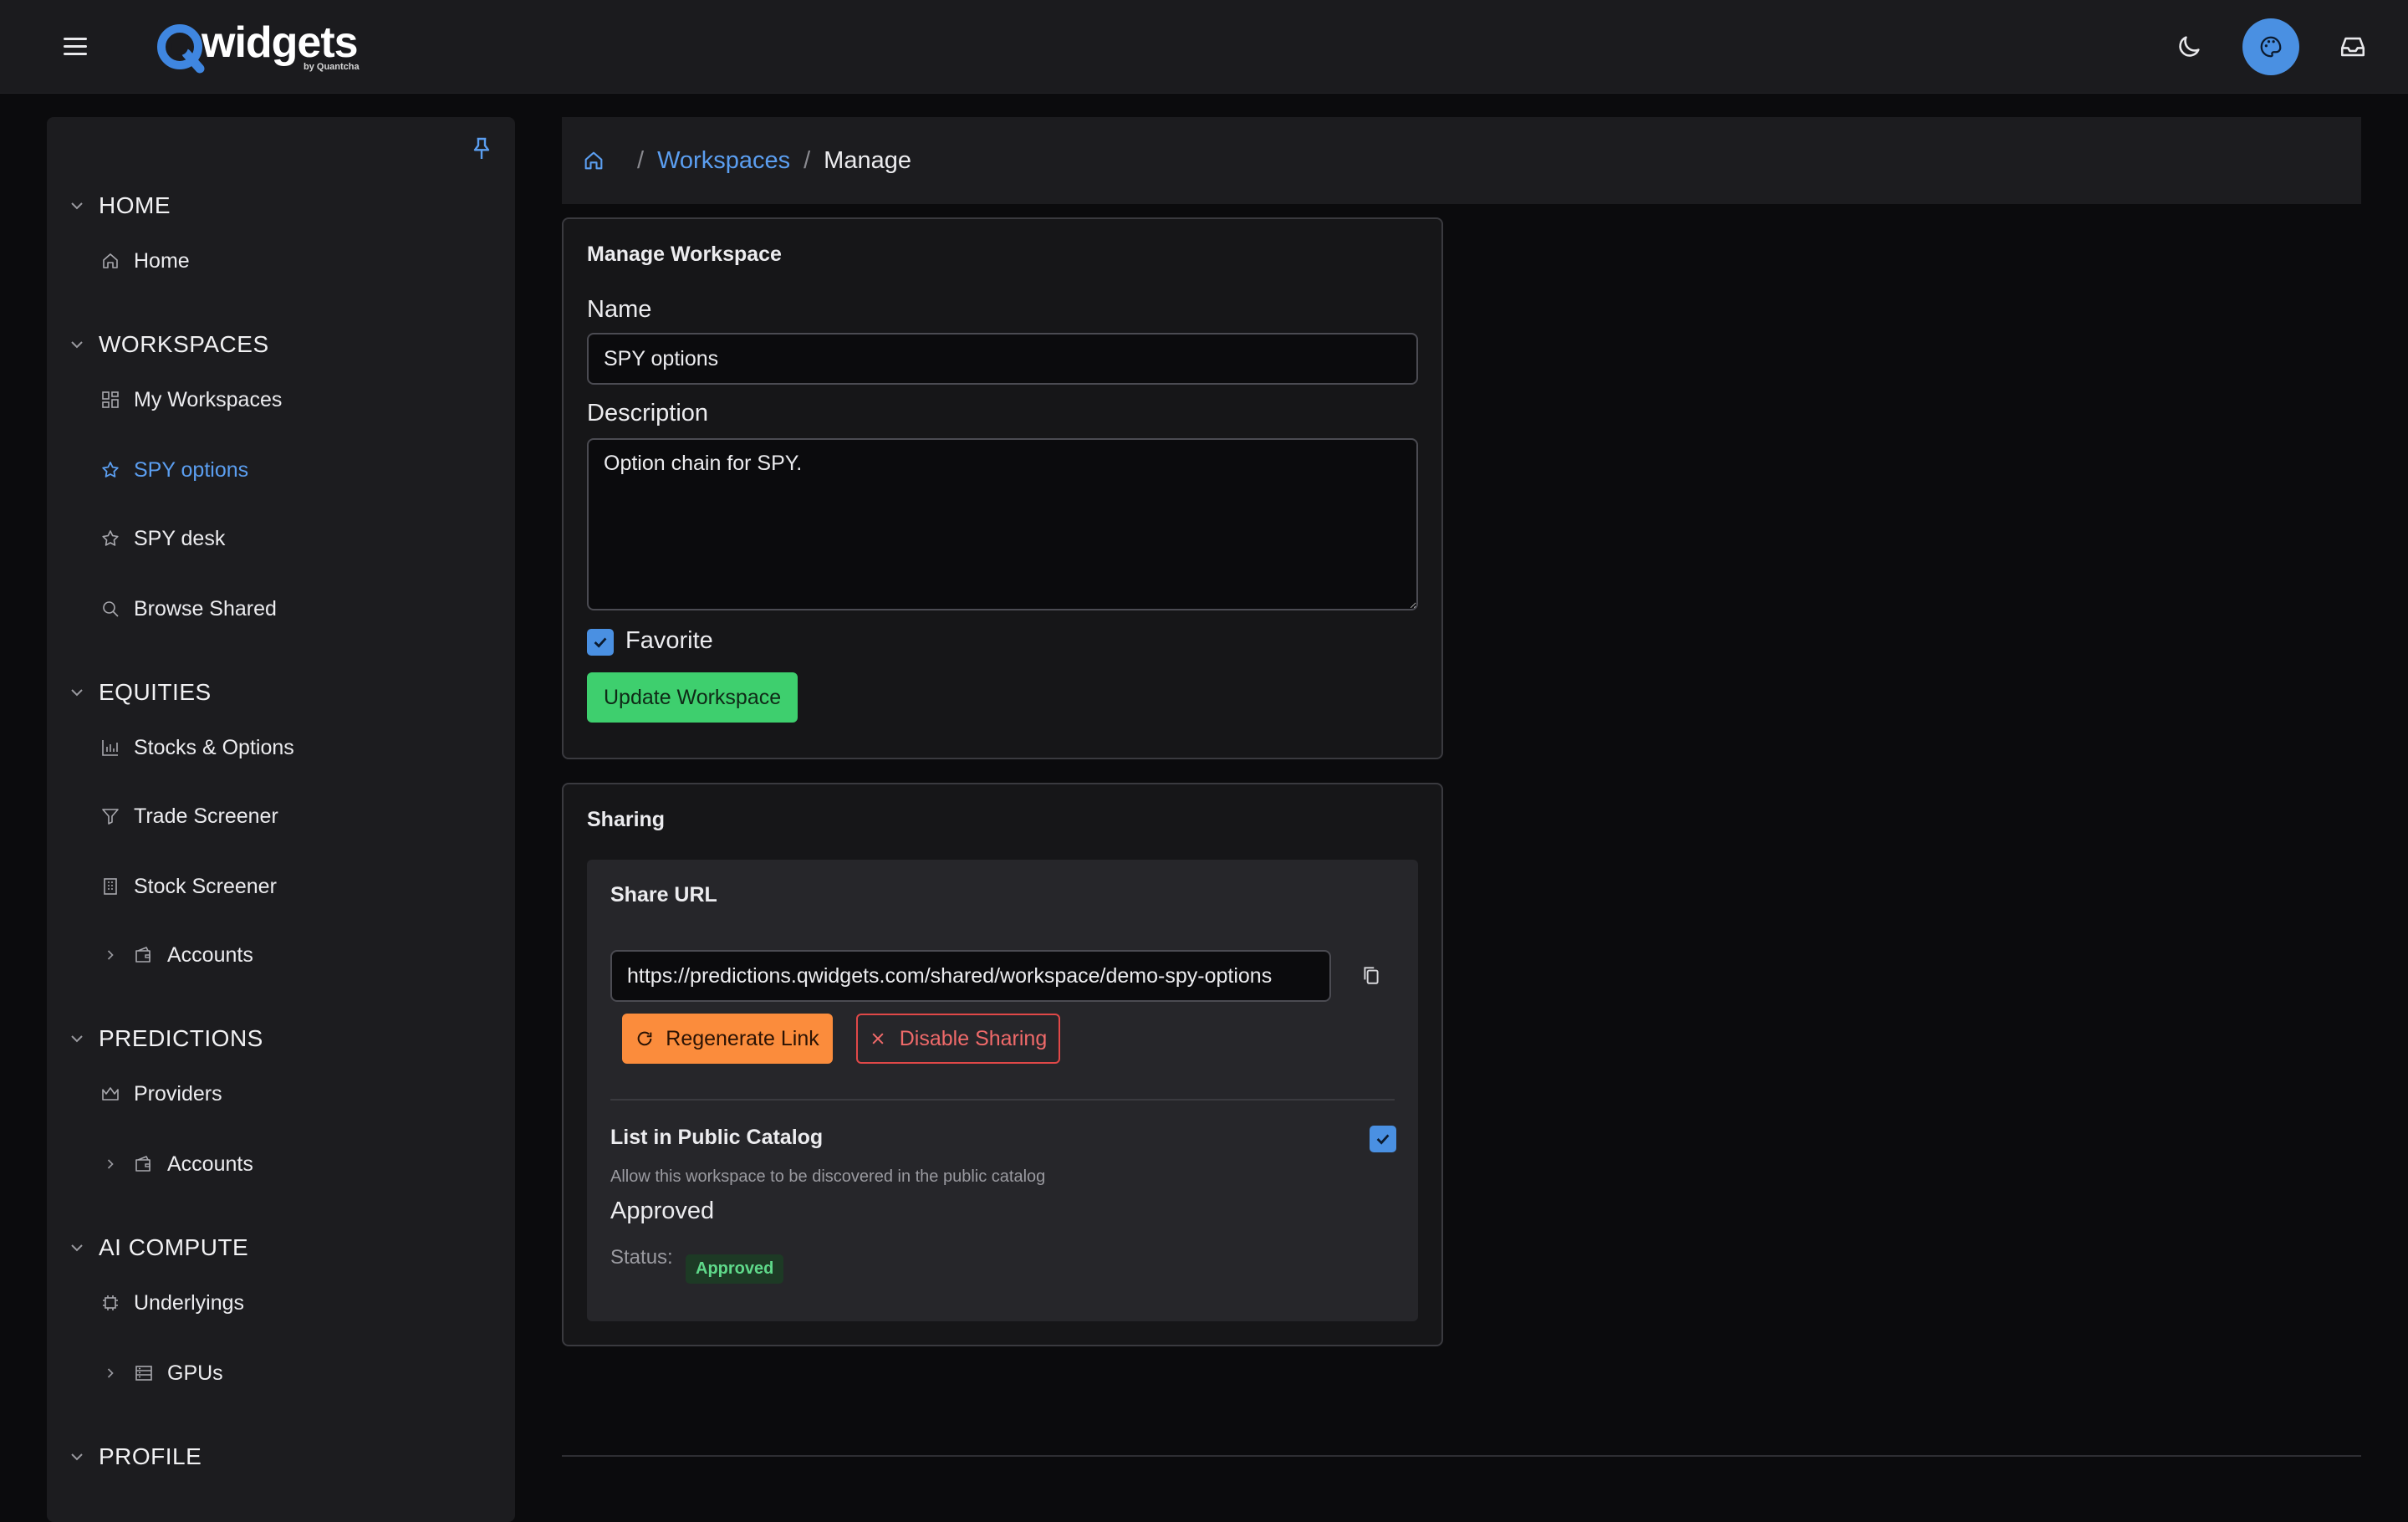  I want to click on sidebar-item-stocks-options: Stocks & Options, so click(197, 747).